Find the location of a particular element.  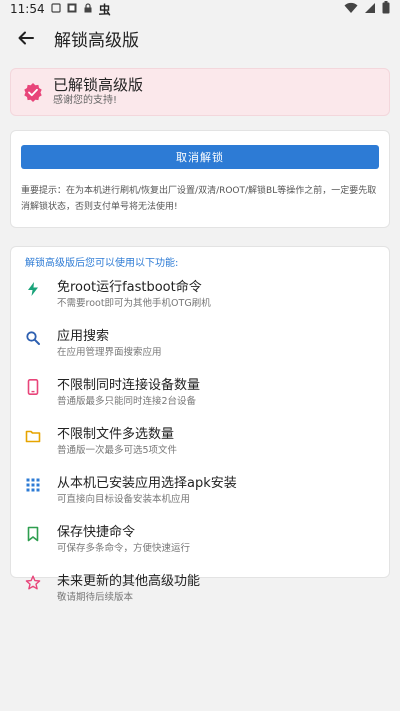

feature-title: 应用搜索 is located at coordinates (83, 336).